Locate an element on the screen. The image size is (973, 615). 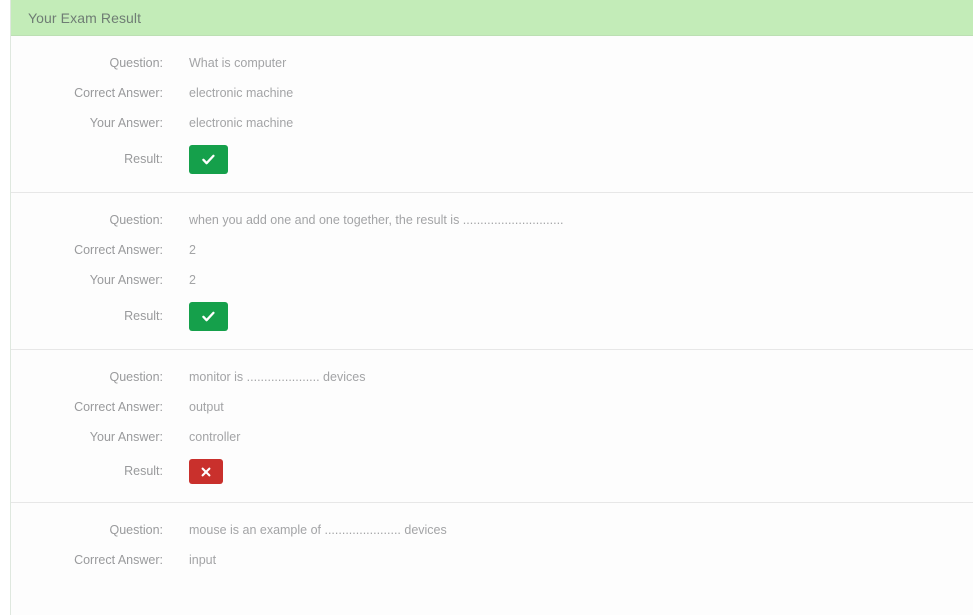
question-text: What is computer is located at coordinates (238, 63).